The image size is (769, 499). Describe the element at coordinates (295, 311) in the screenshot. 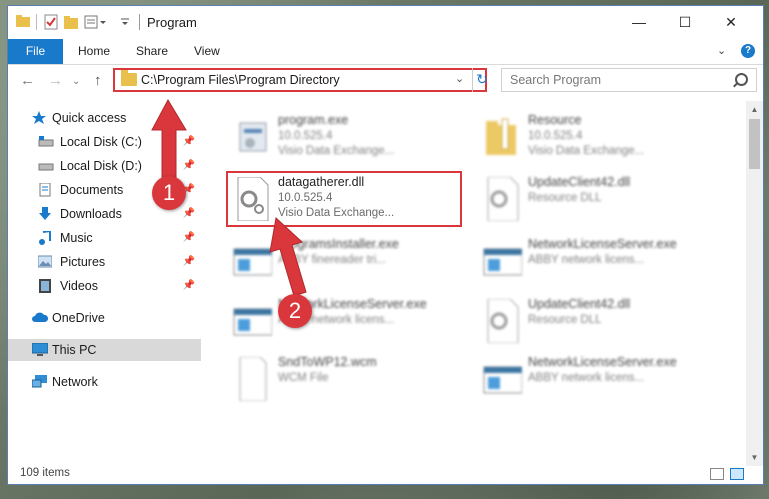

I see `step-badge-2: 2` at that location.